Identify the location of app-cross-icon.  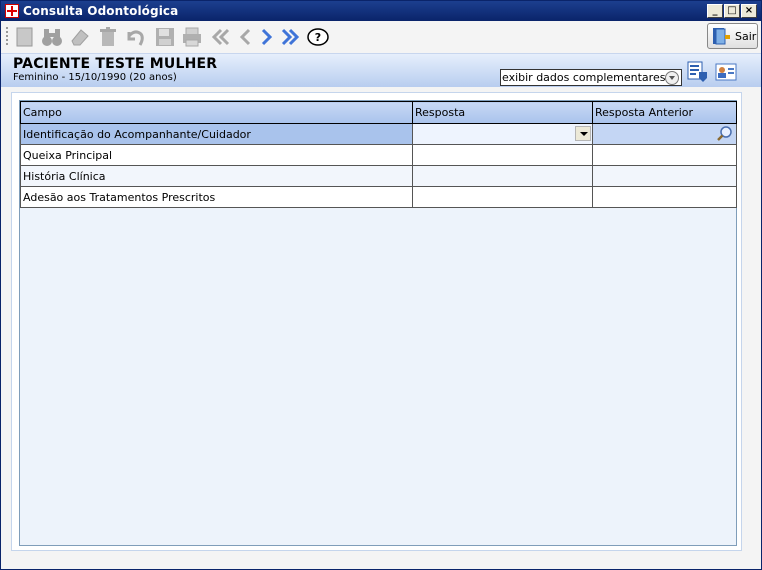
(12, 11).